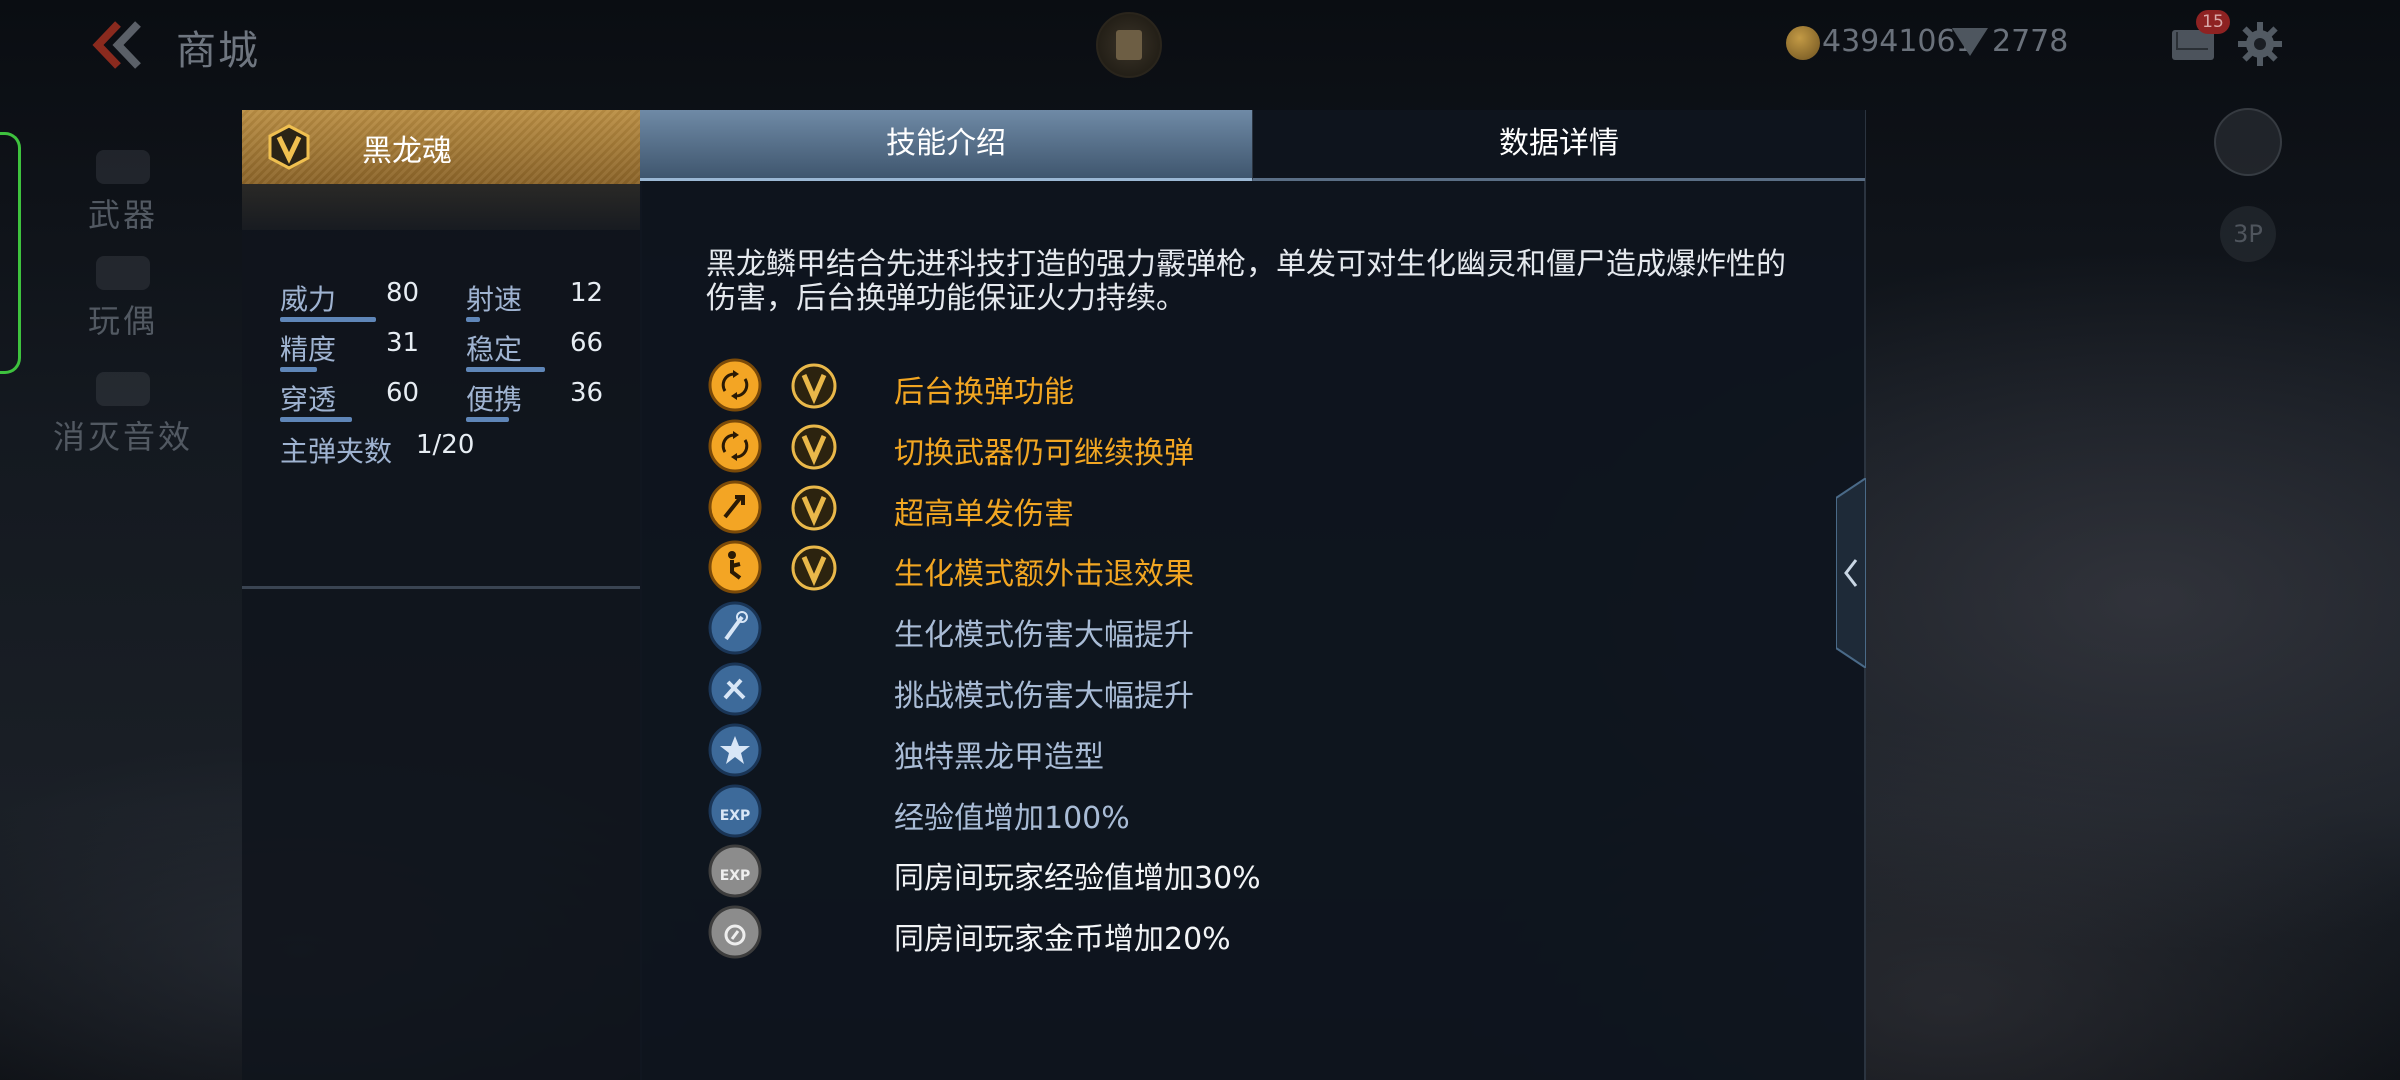  What do you see at coordinates (1258, 751) in the screenshot?
I see `feature-row: 独特黑龙甲造型` at bounding box center [1258, 751].